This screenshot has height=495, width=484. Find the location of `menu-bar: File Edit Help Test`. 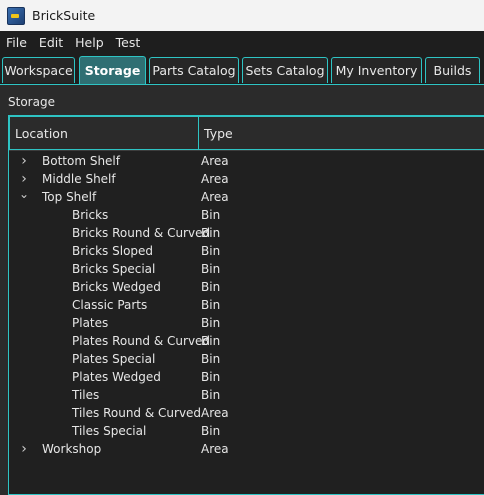

menu-bar: File Edit Help Test is located at coordinates (242, 43).